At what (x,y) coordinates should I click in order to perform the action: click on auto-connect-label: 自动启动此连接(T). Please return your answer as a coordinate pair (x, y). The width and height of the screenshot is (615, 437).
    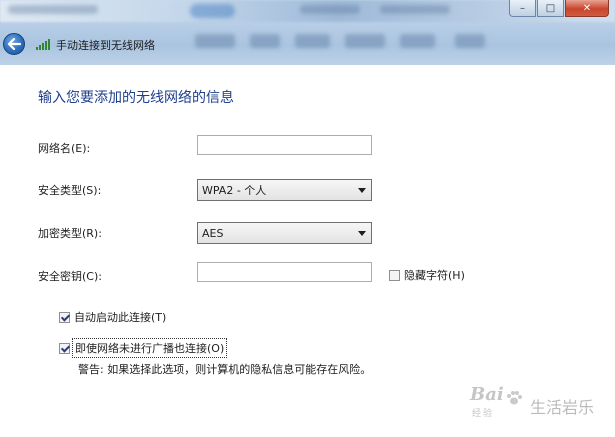
    Looking at the image, I should click on (120, 317).